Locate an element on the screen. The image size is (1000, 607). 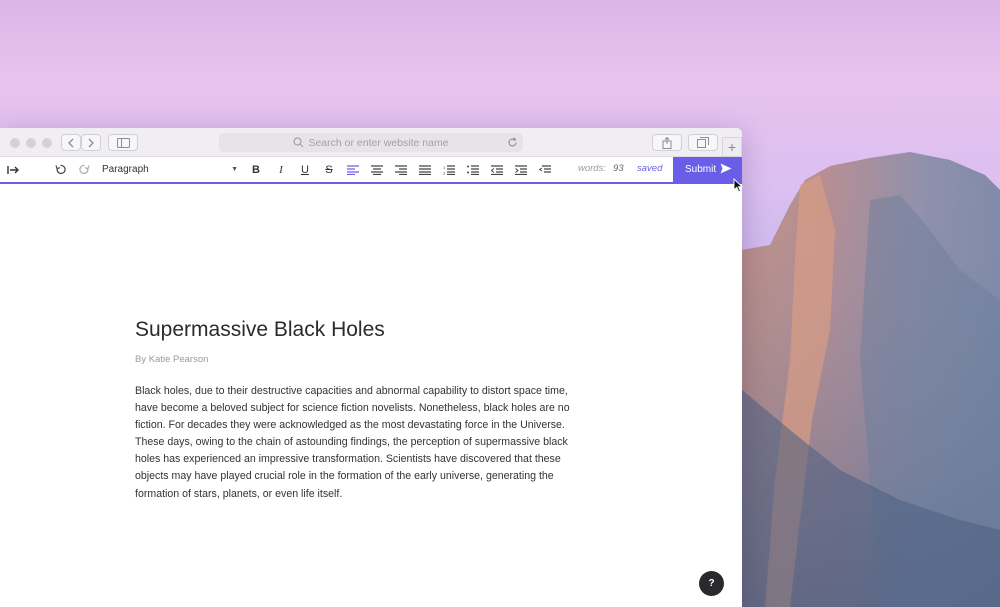
bullet-list-icon is located at coordinates (473, 169).